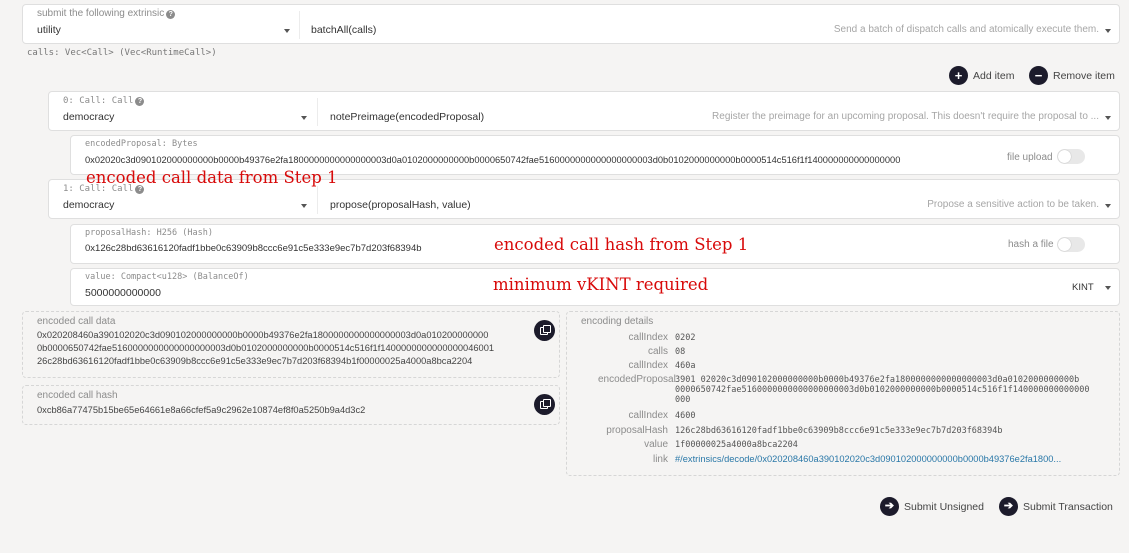 The width and height of the screenshot is (1129, 553). Describe the element at coordinates (104, 100) in the screenshot. I see `call-0-title: 0: Call: Call?` at that location.